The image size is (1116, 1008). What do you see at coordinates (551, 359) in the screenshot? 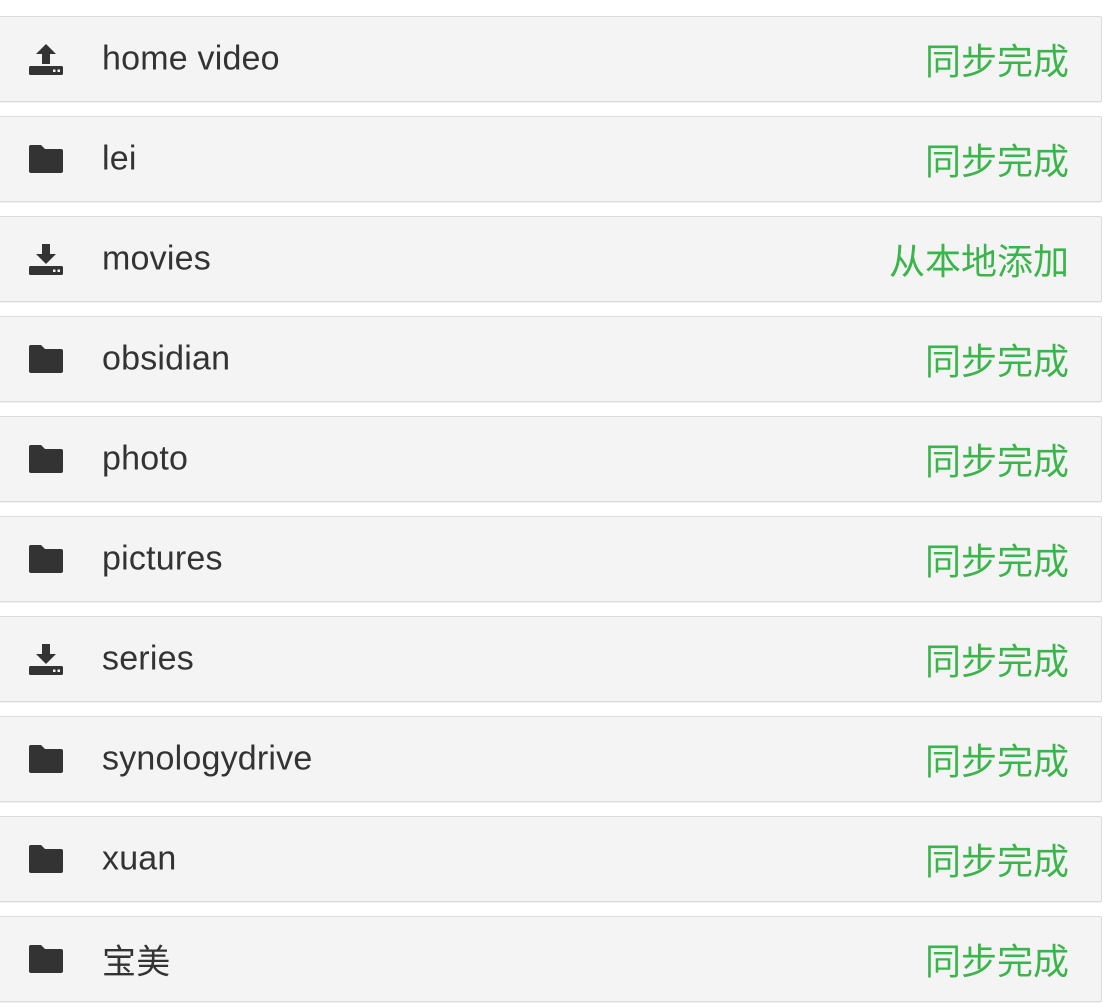
I see `folder-row: obsidian 同步完成` at bounding box center [551, 359].